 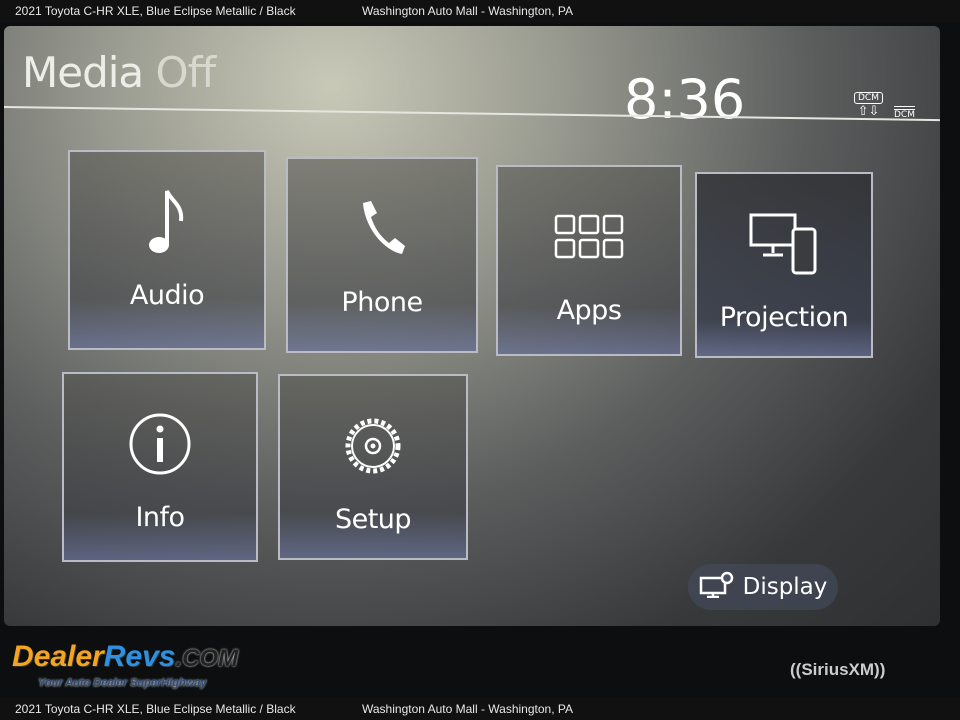 What do you see at coordinates (784, 317) in the screenshot?
I see `projection-label: Projection` at bounding box center [784, 317].